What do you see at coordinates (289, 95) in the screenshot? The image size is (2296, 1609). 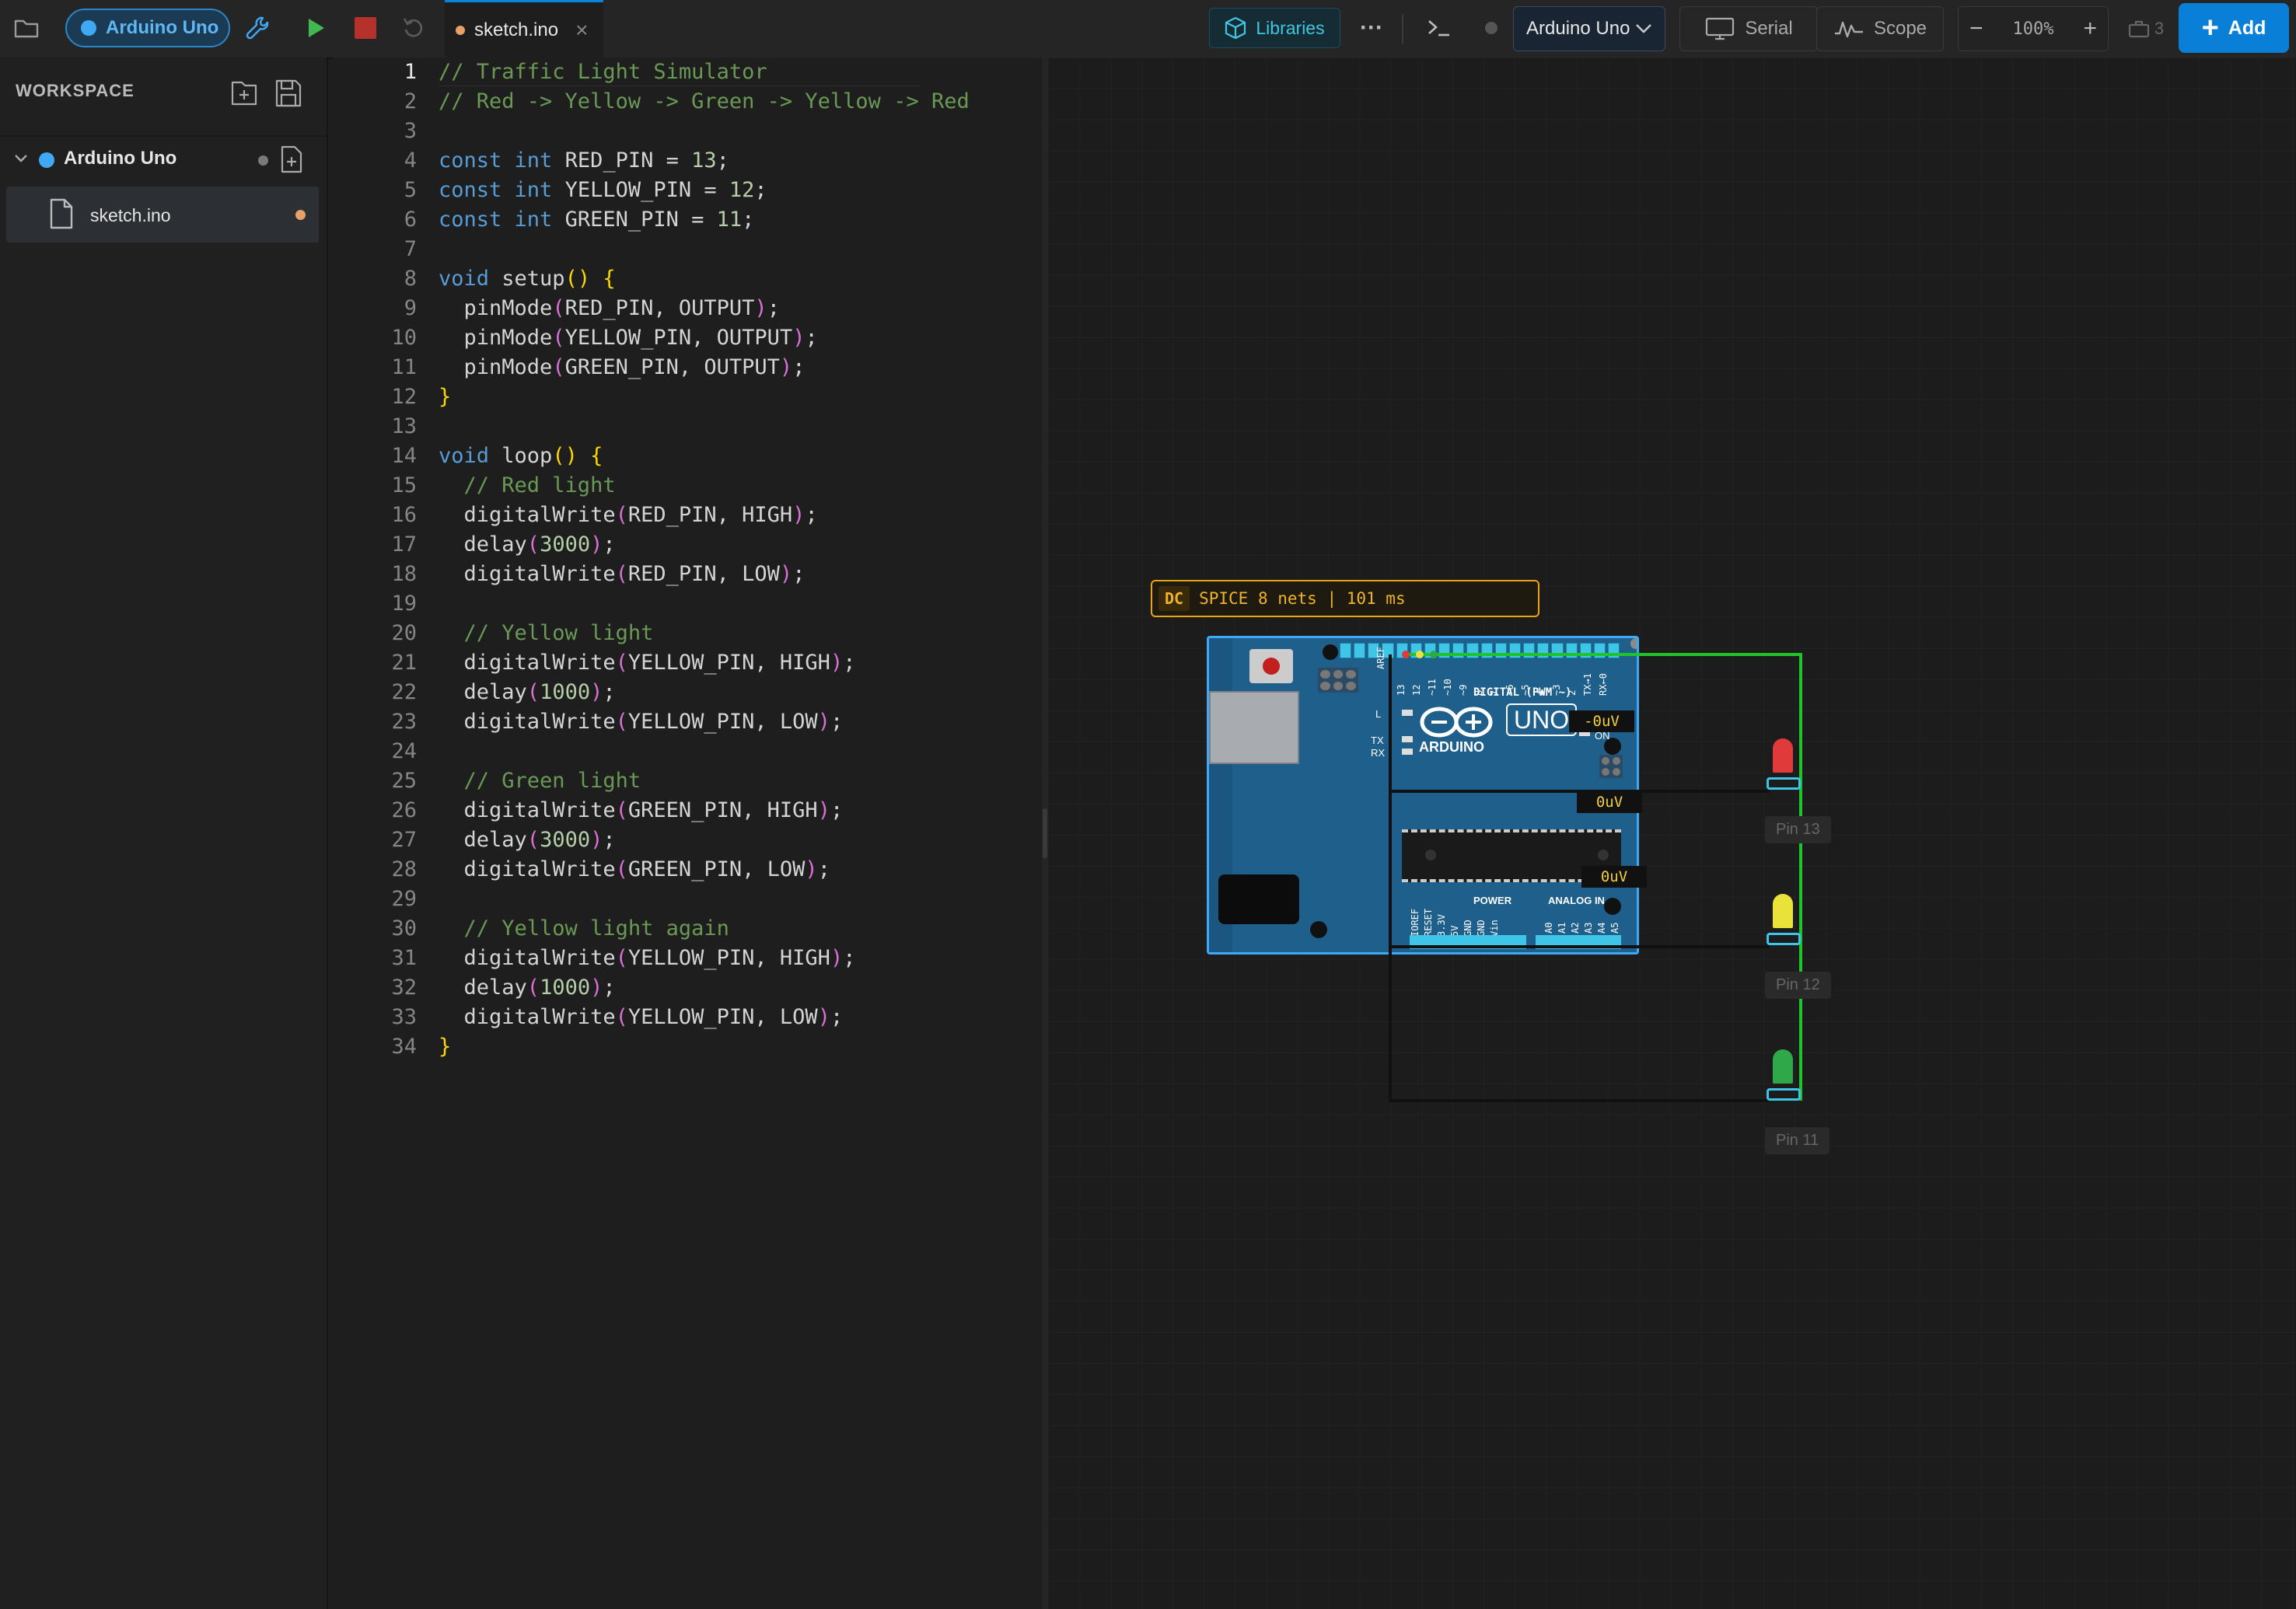 I see `save-icon` at bounding box center [289, 95].